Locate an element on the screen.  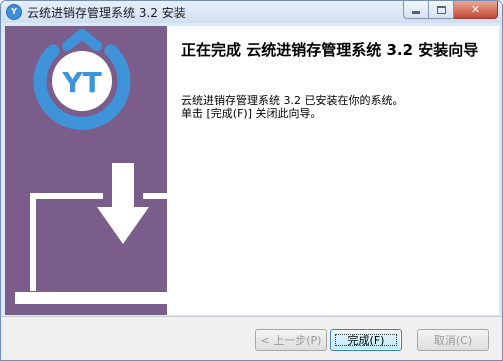
button-bar: < 上一步(P) 完成(F) 取消(C) is located at coordinates (251, 338).